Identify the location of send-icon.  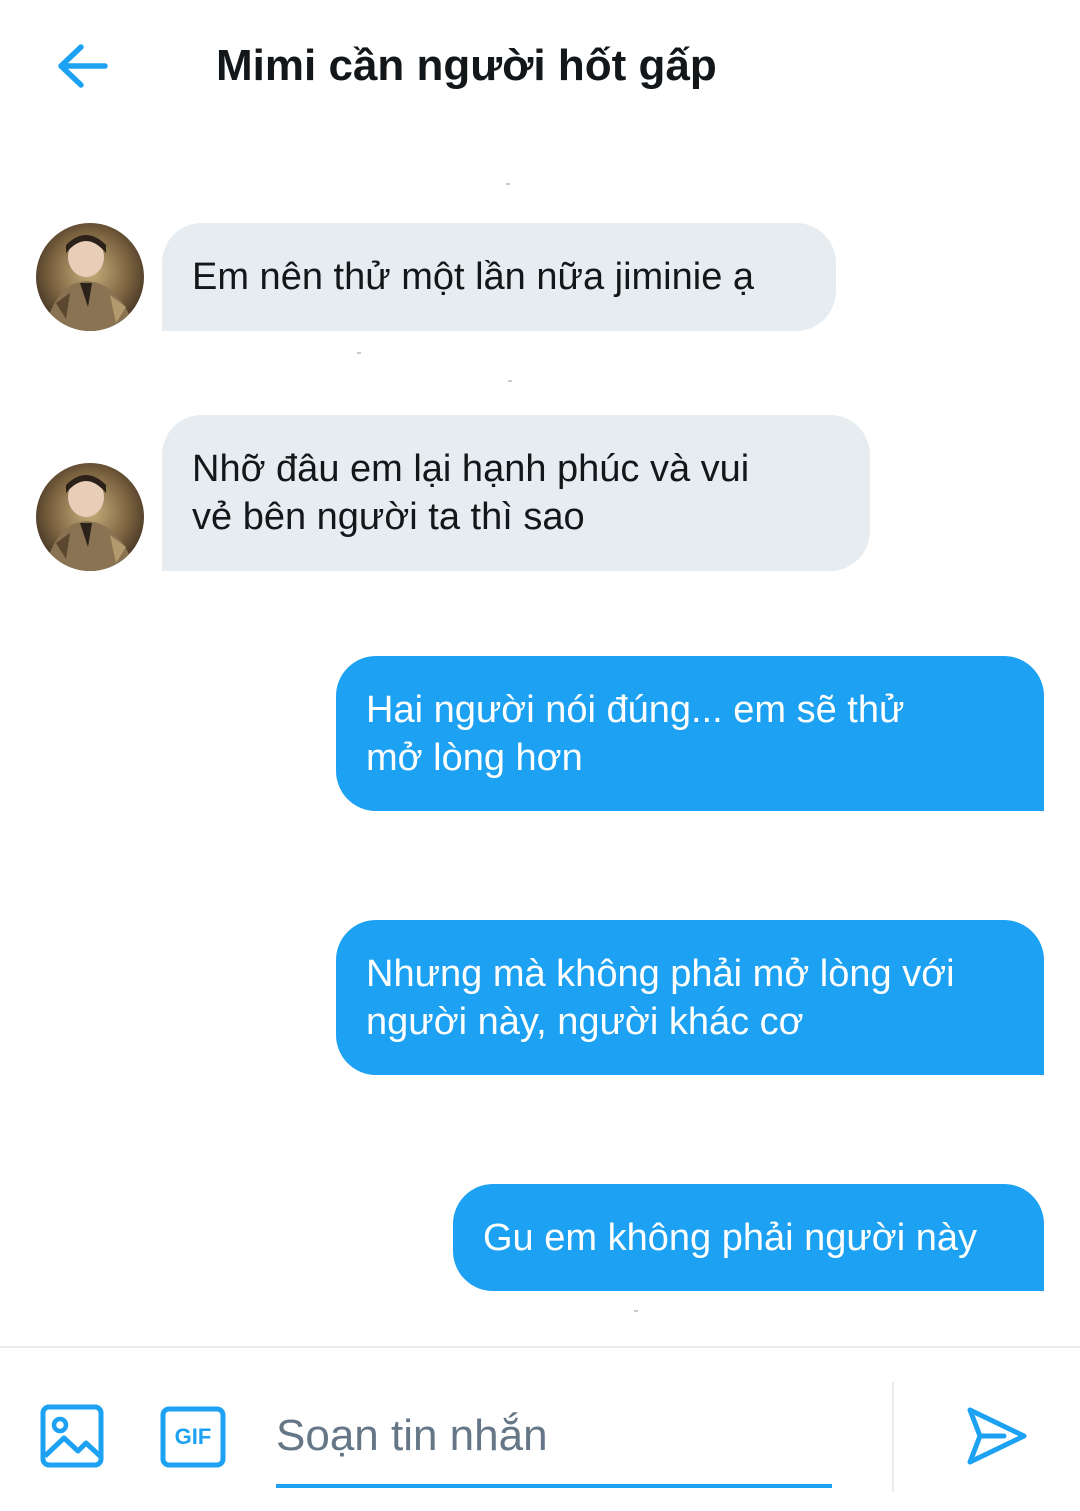
(997, 1436).